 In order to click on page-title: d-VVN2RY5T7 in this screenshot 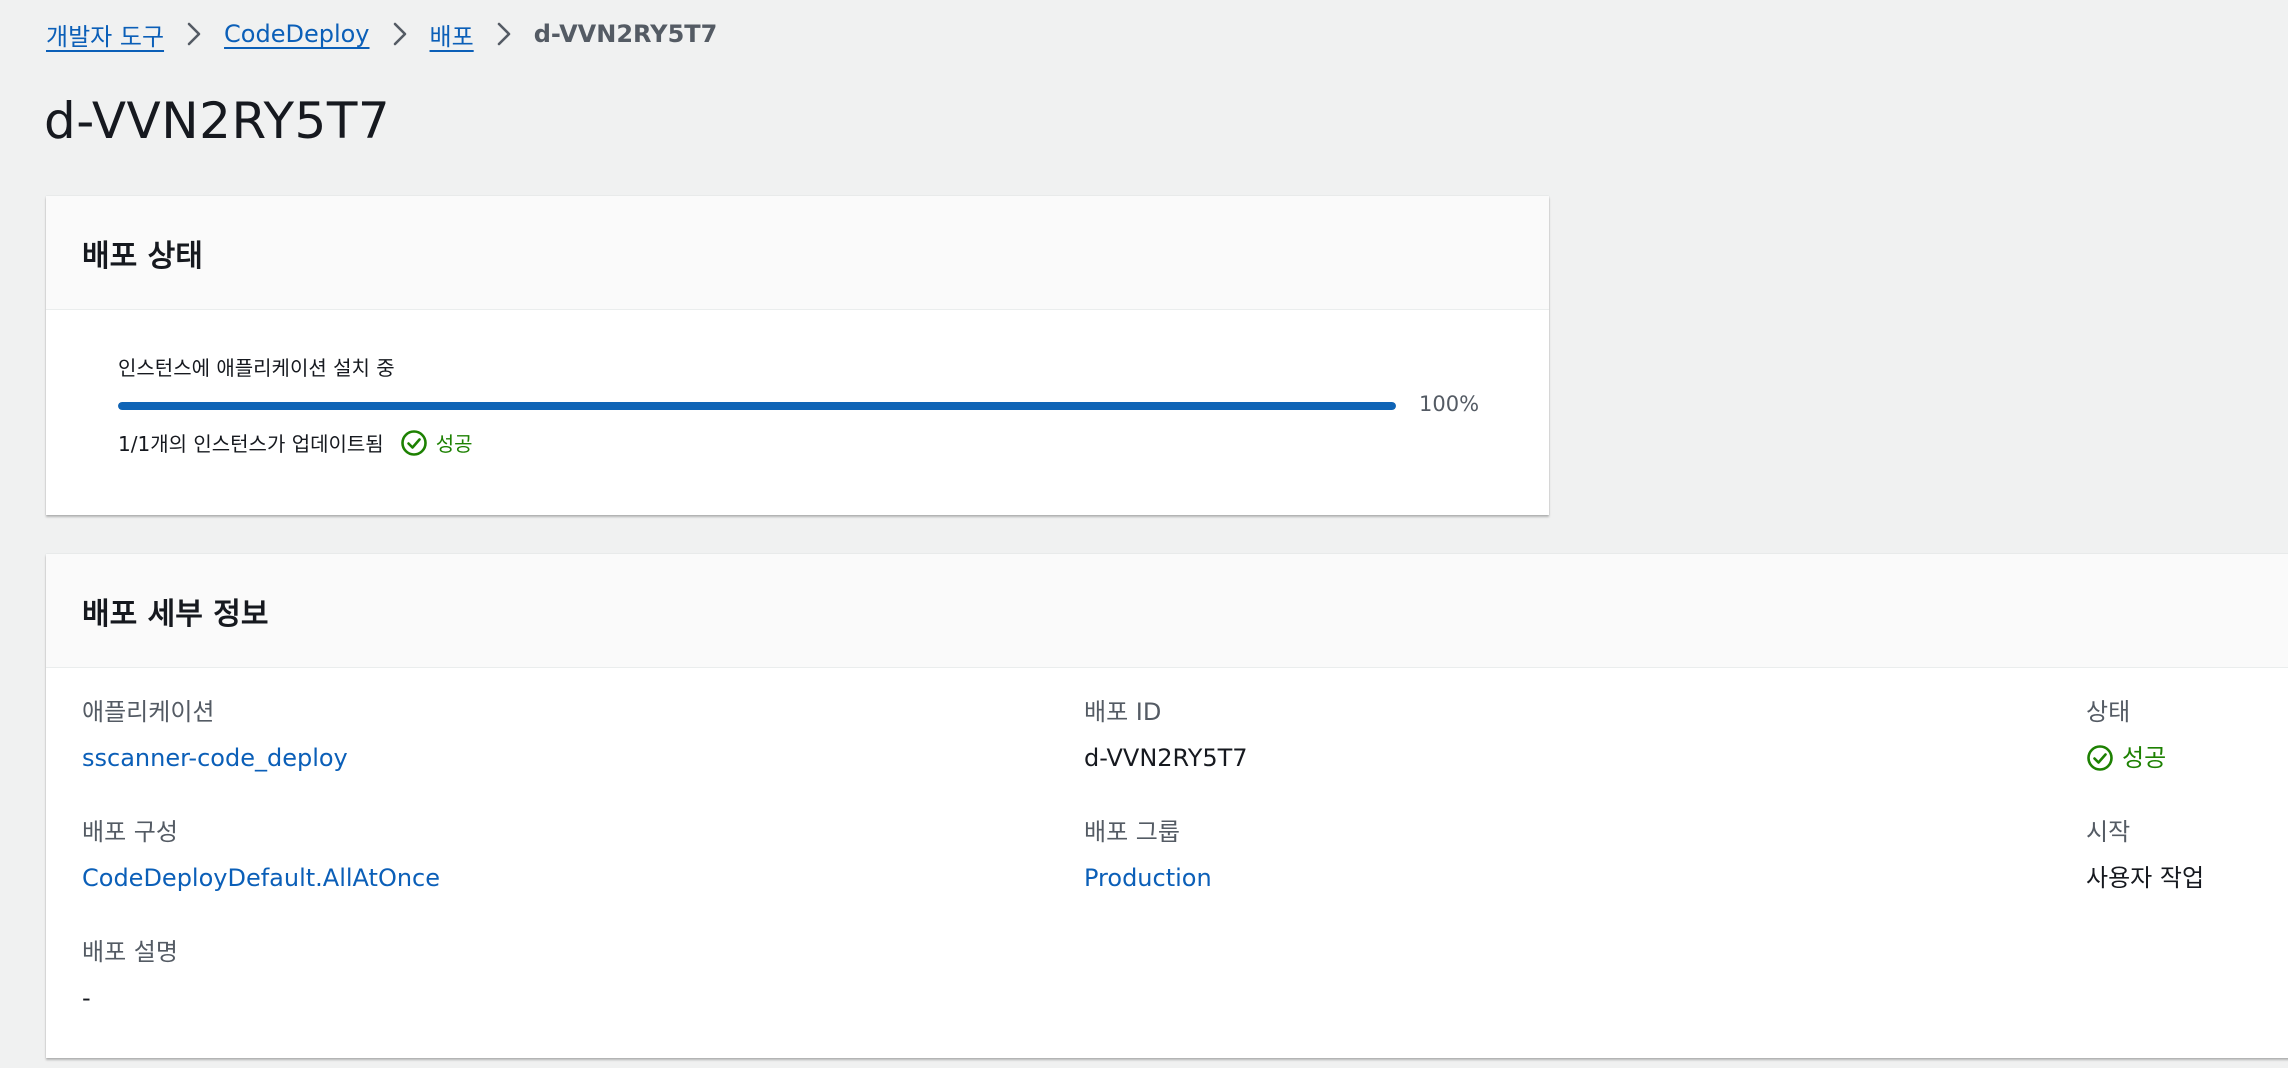, I will do `click(217, 121)`.